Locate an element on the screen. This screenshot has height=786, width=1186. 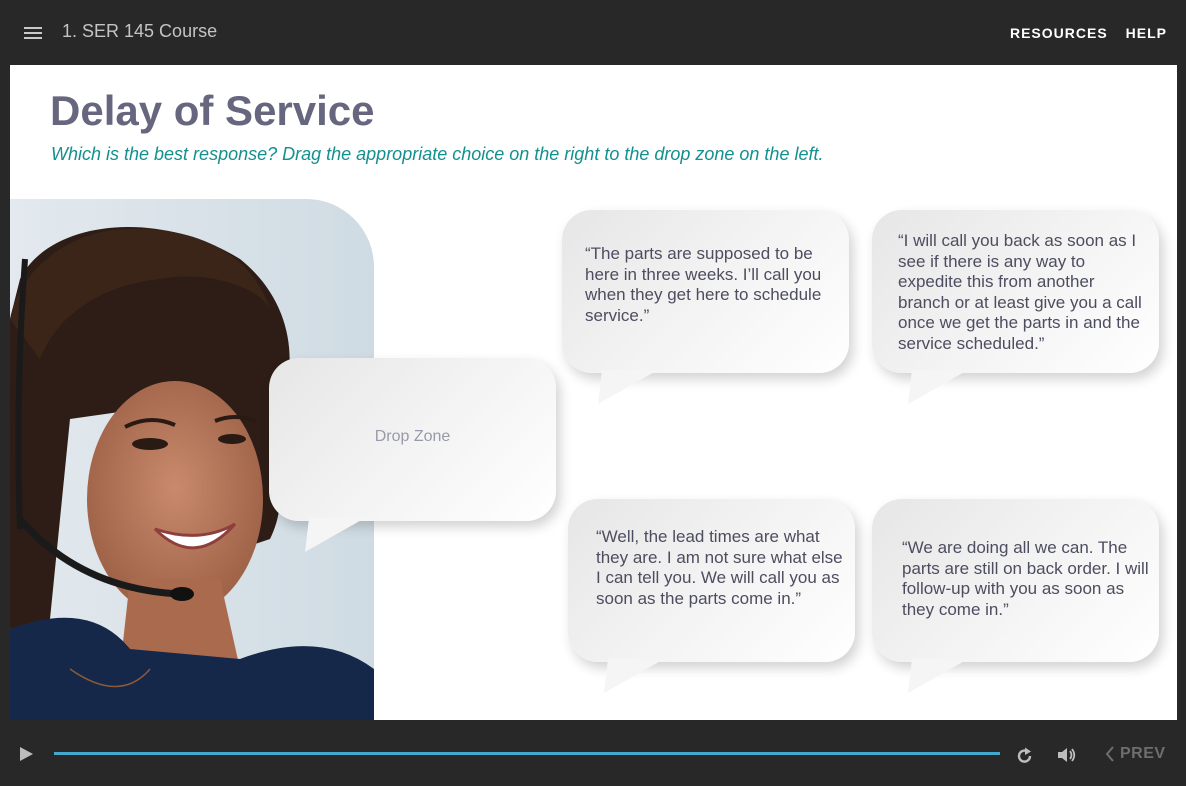
volume-icon is located at coordinates (1067, 755).